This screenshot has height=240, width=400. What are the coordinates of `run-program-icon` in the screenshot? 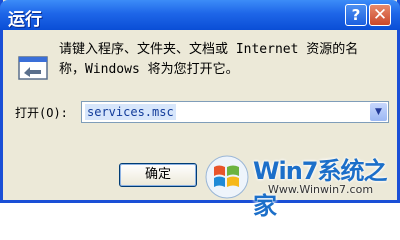 It's located at (33, 68).